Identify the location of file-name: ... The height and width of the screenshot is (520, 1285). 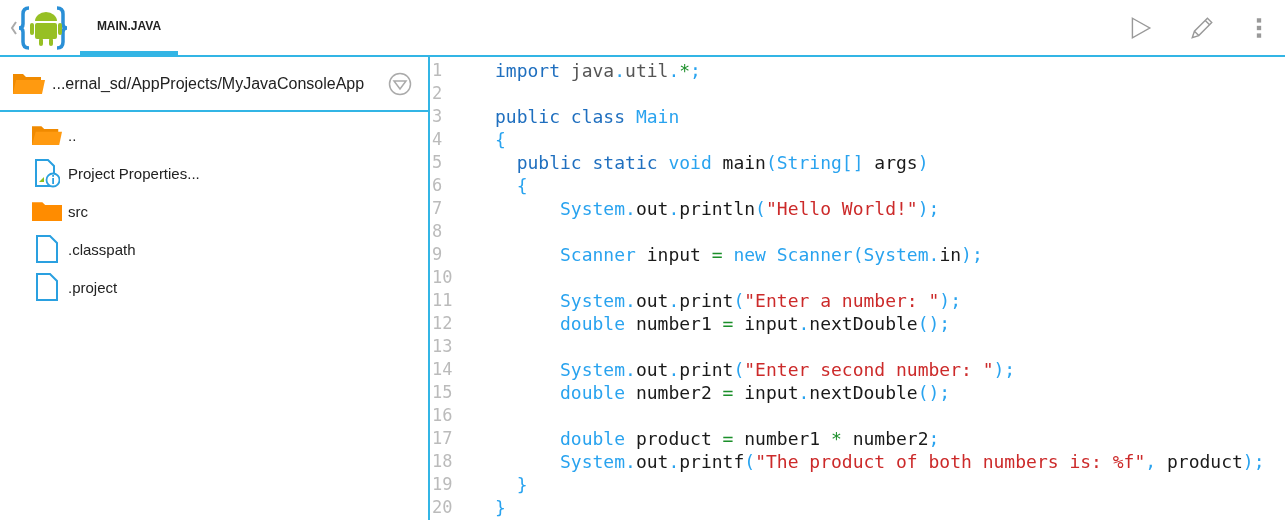
(72, 135).